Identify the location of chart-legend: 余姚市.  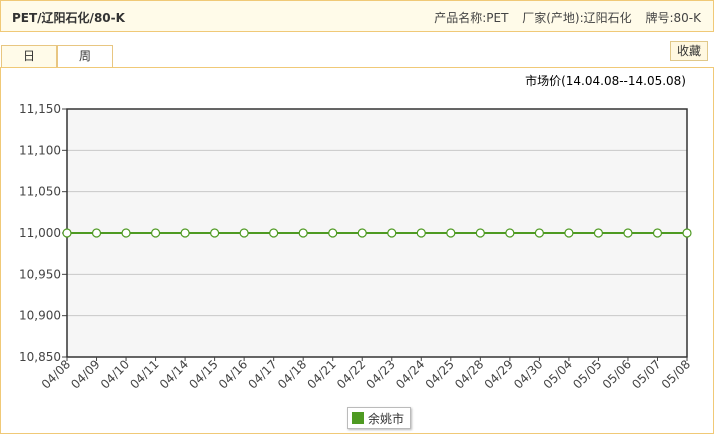
(379, 418).